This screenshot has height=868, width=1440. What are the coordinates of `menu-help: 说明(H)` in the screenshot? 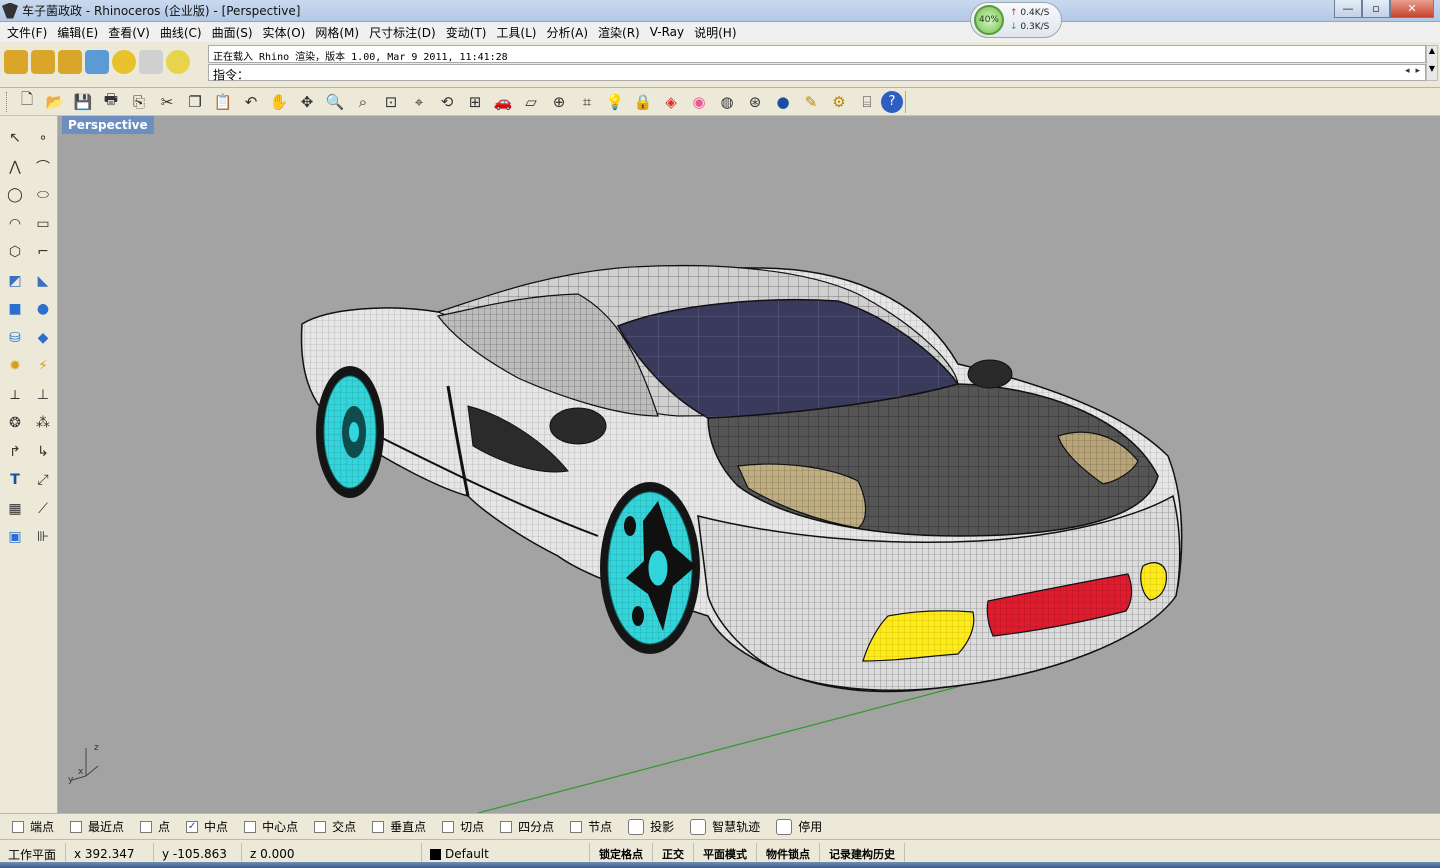 It's located at (715, 32).